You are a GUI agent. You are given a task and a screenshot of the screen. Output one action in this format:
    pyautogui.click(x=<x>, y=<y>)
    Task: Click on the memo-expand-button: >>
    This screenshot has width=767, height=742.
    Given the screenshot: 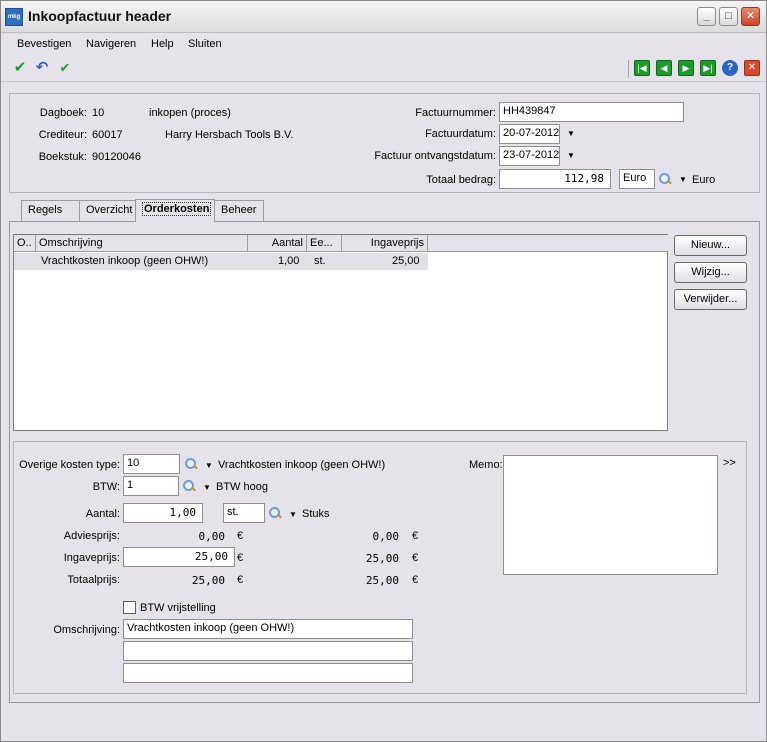 What is the action you would take?
    pyautogui.click(x=729, y=463)
    